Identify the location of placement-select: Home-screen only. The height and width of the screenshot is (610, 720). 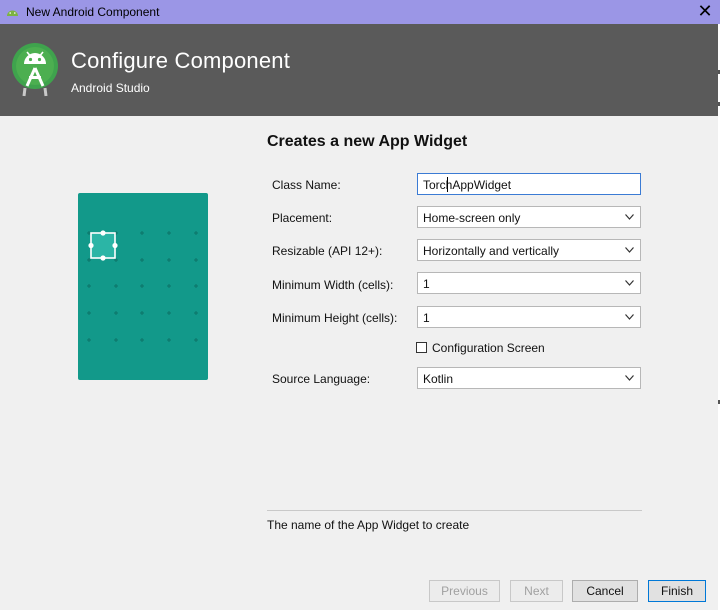
(529, 217).